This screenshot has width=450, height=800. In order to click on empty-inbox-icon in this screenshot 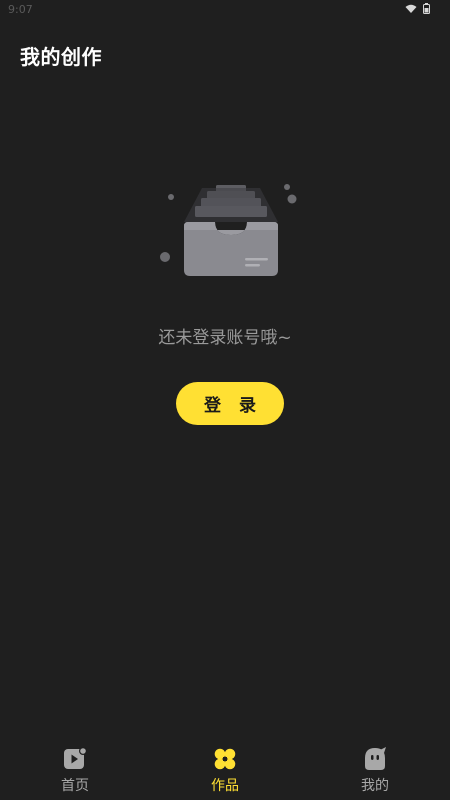, I will do `click(228, 230)`.